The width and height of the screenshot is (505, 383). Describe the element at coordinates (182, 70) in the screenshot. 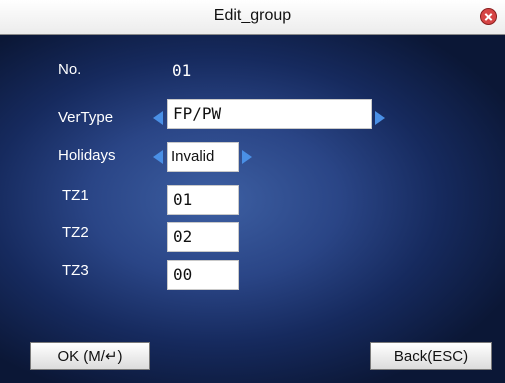

I see `no-value: 01` at that location.